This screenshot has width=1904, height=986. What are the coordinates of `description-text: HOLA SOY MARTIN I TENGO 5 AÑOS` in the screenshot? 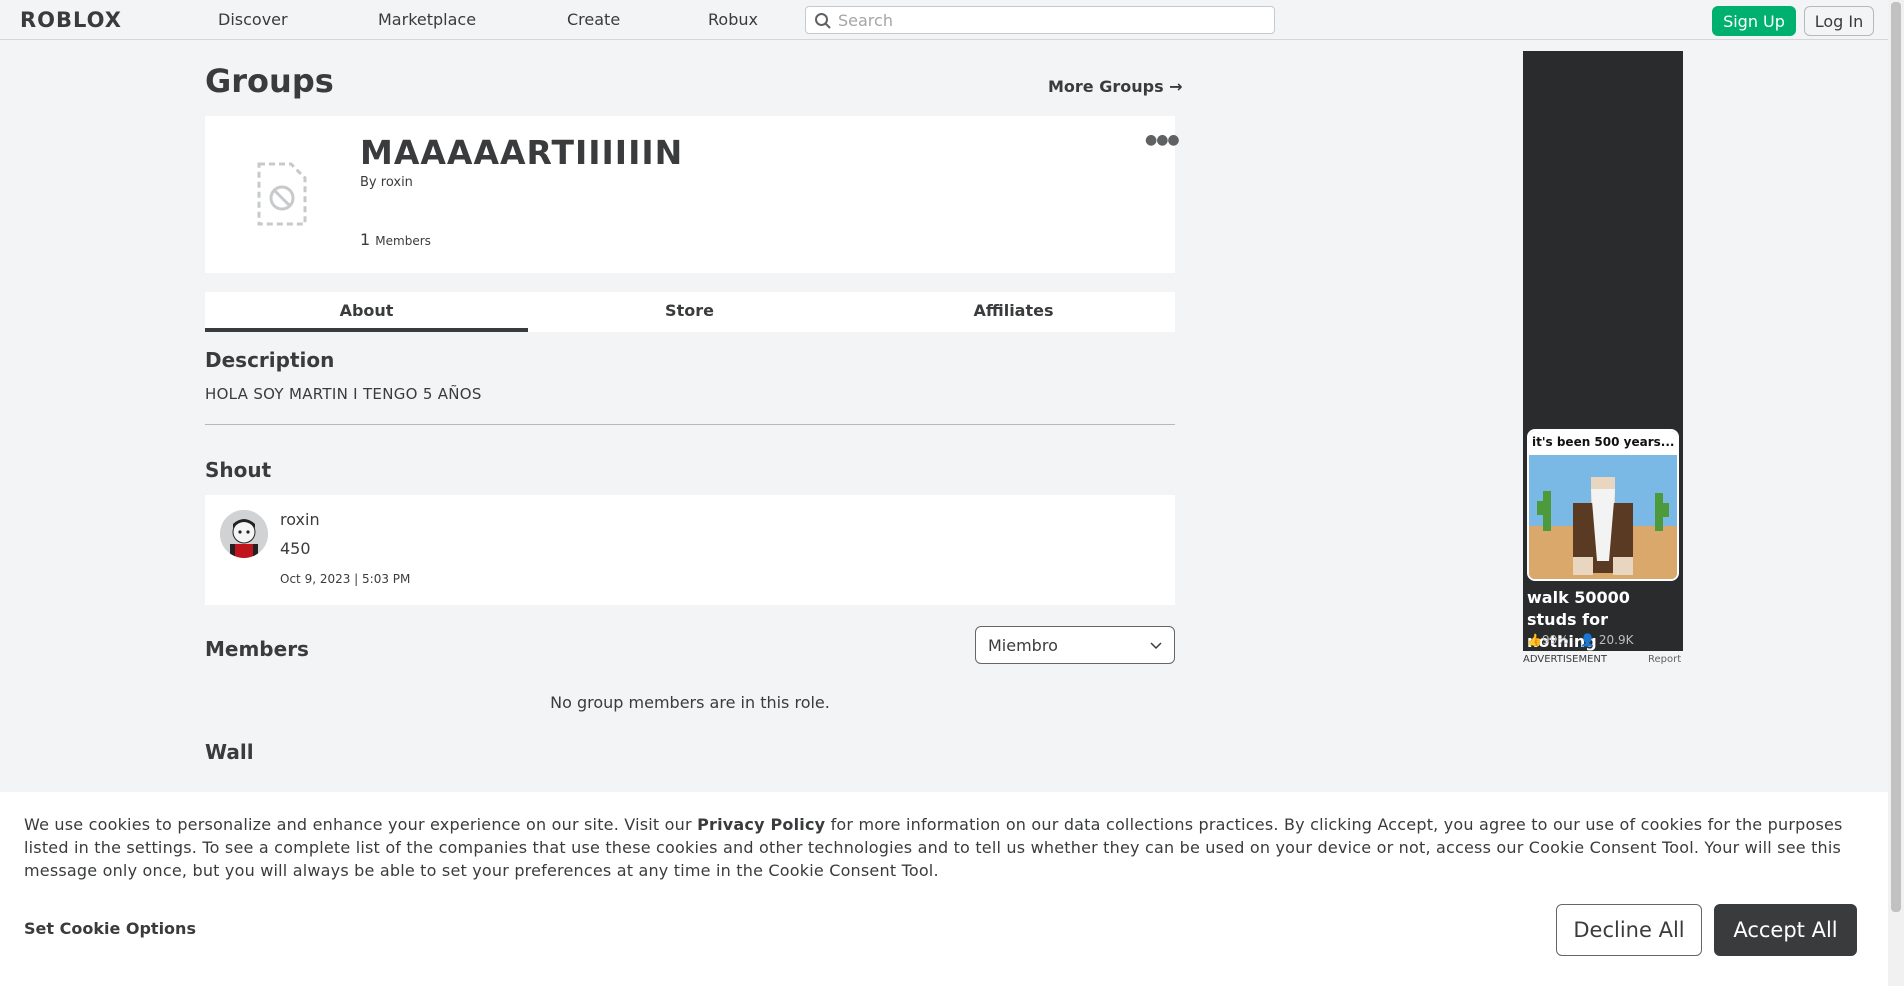 It's located at (343, 394).